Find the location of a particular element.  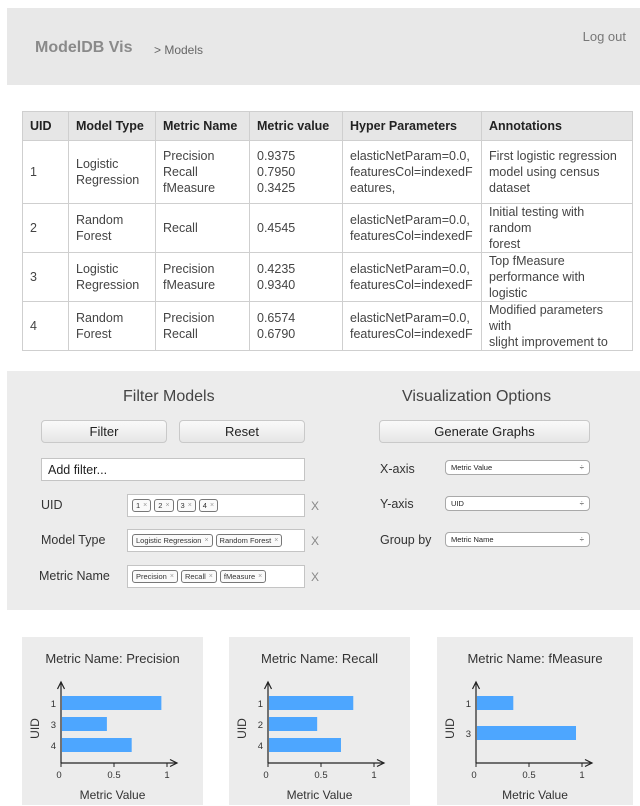

metric-name-tag: Recall × is located at coordinates (198, 576).